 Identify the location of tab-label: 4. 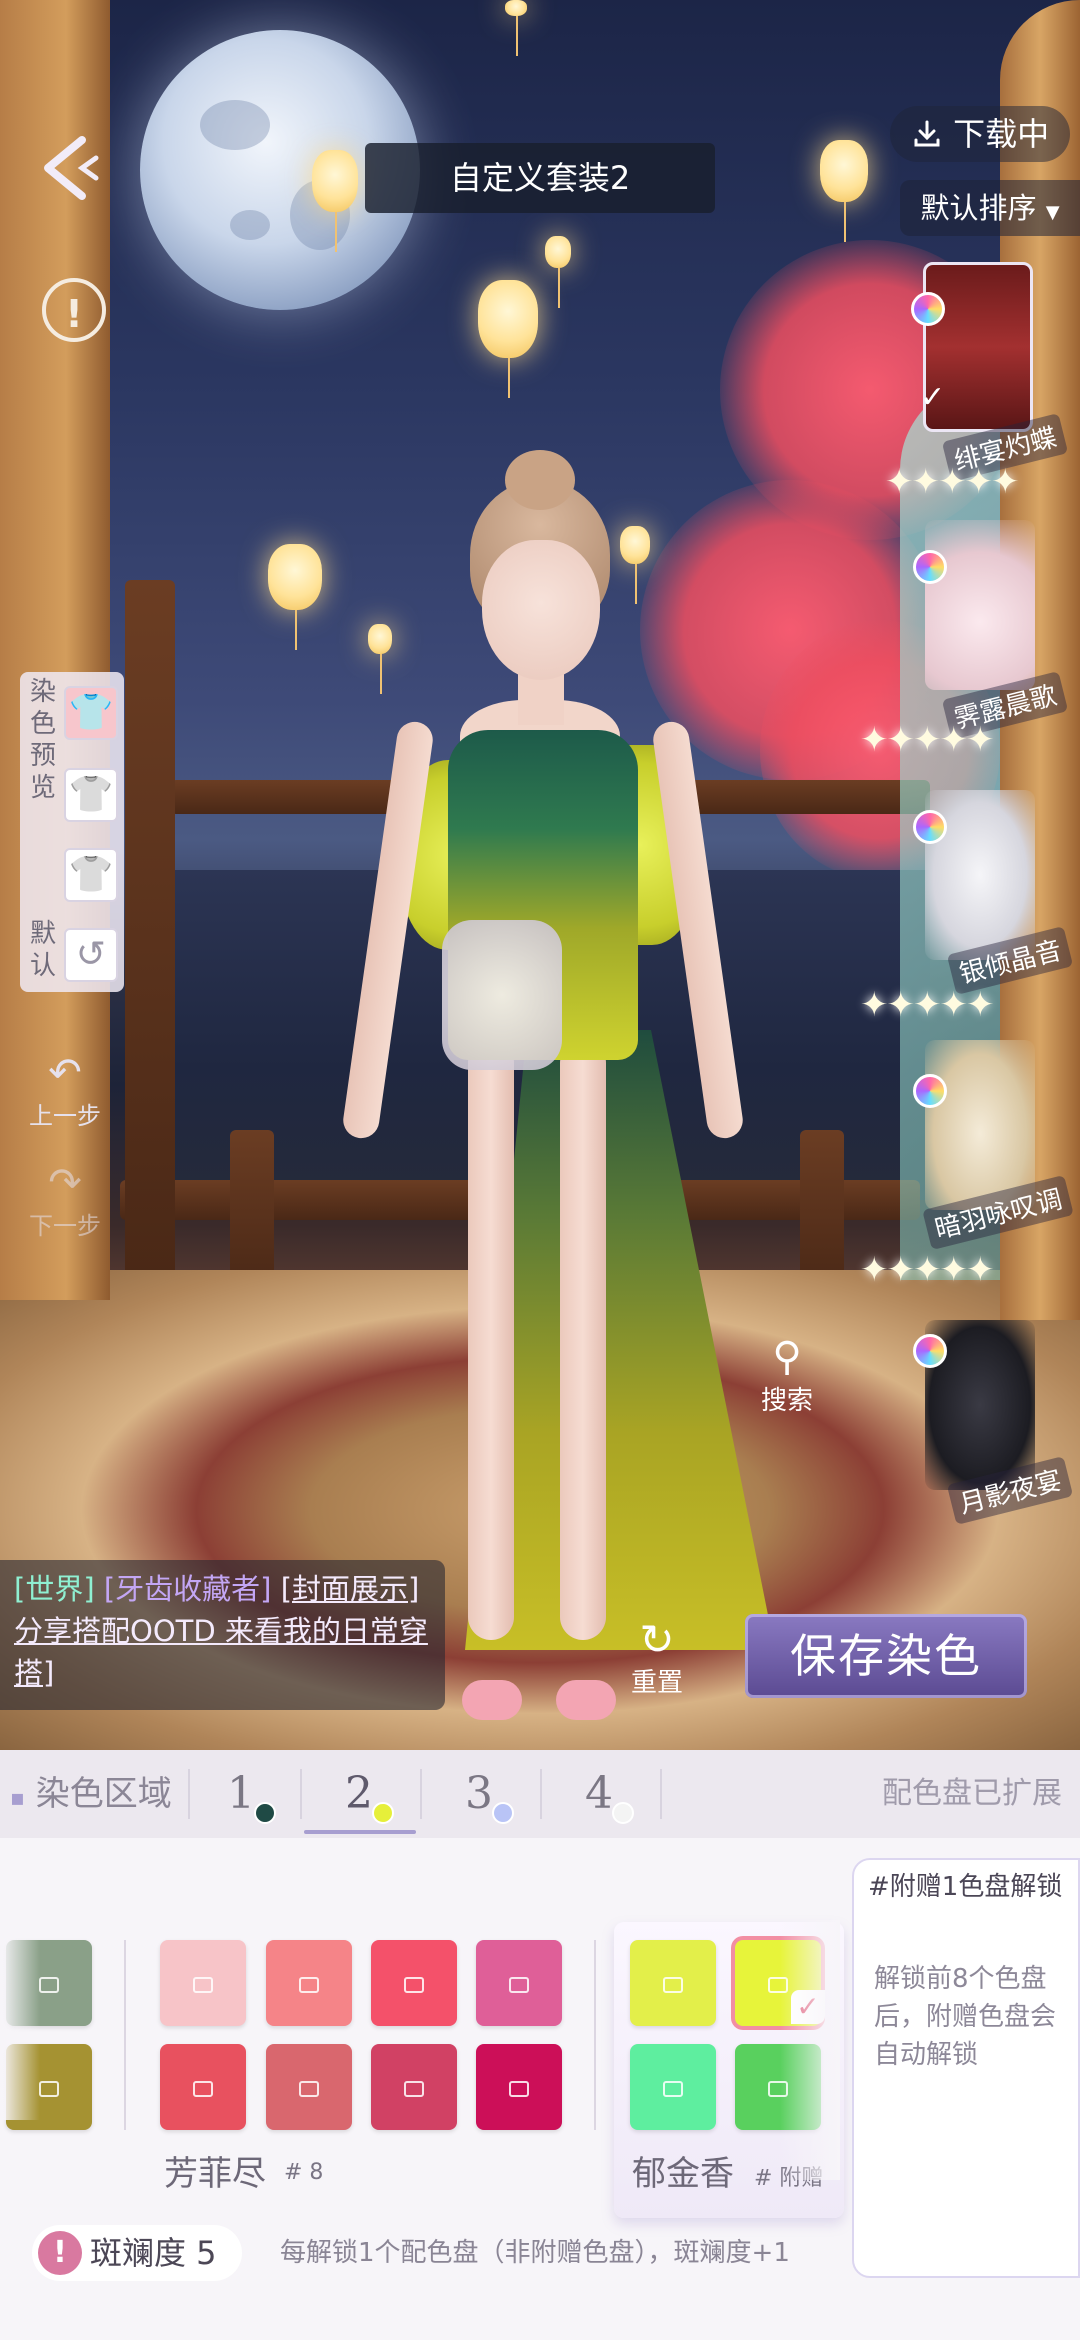
(599, 1793).